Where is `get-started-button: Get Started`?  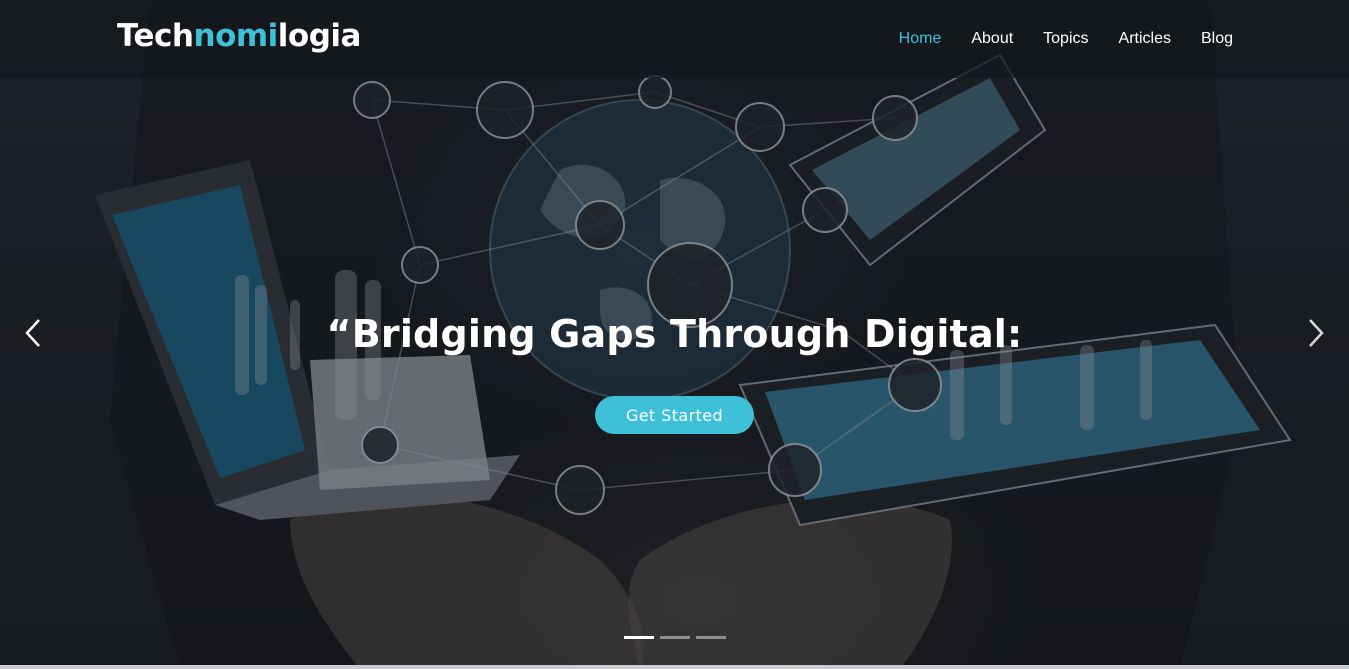
get-started-button: Get Started is located at coordinates (674, 415).